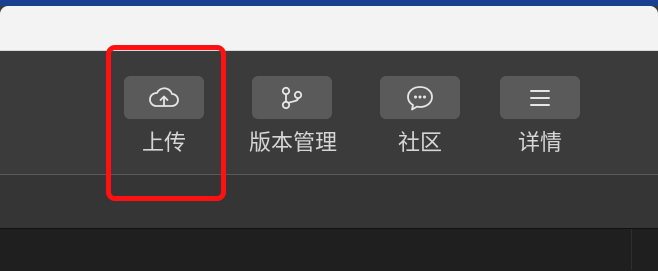 Image resolution: width=658 pixels, height=271 pixels. What do you see at coordinates (292, 143) in the screenshot?
I see `version-management-label: 版本管理` at bounding box center [292, 143].